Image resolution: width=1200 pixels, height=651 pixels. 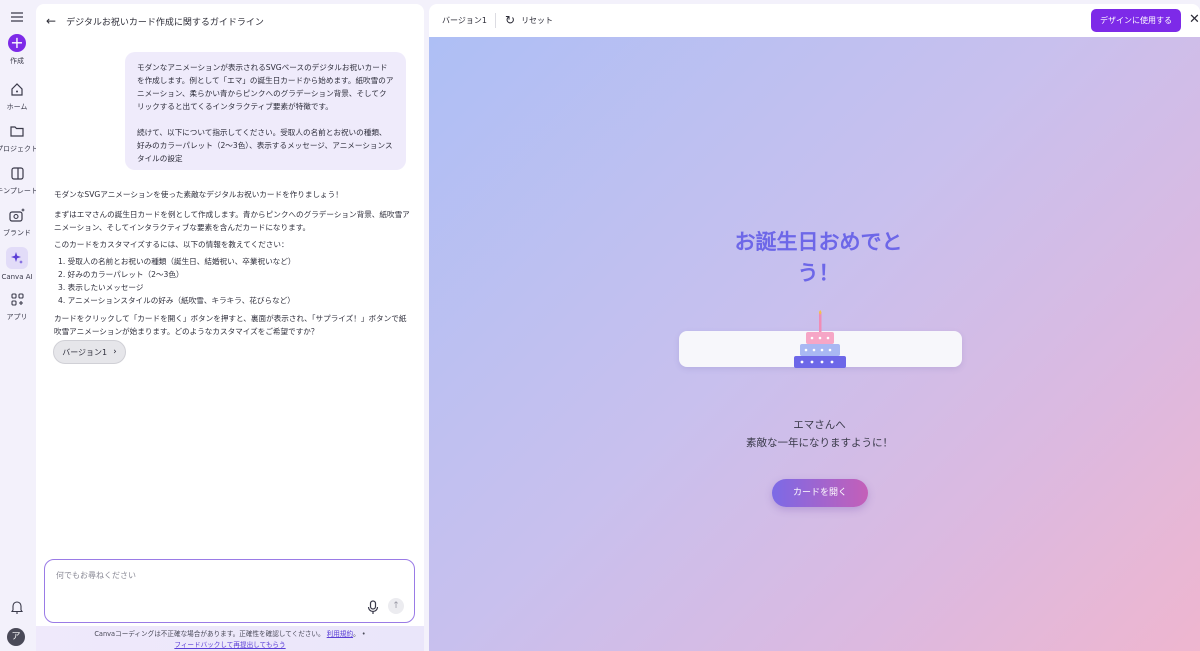 I want to click on rail-item-label: アプリ, so click(x=17, y=317).